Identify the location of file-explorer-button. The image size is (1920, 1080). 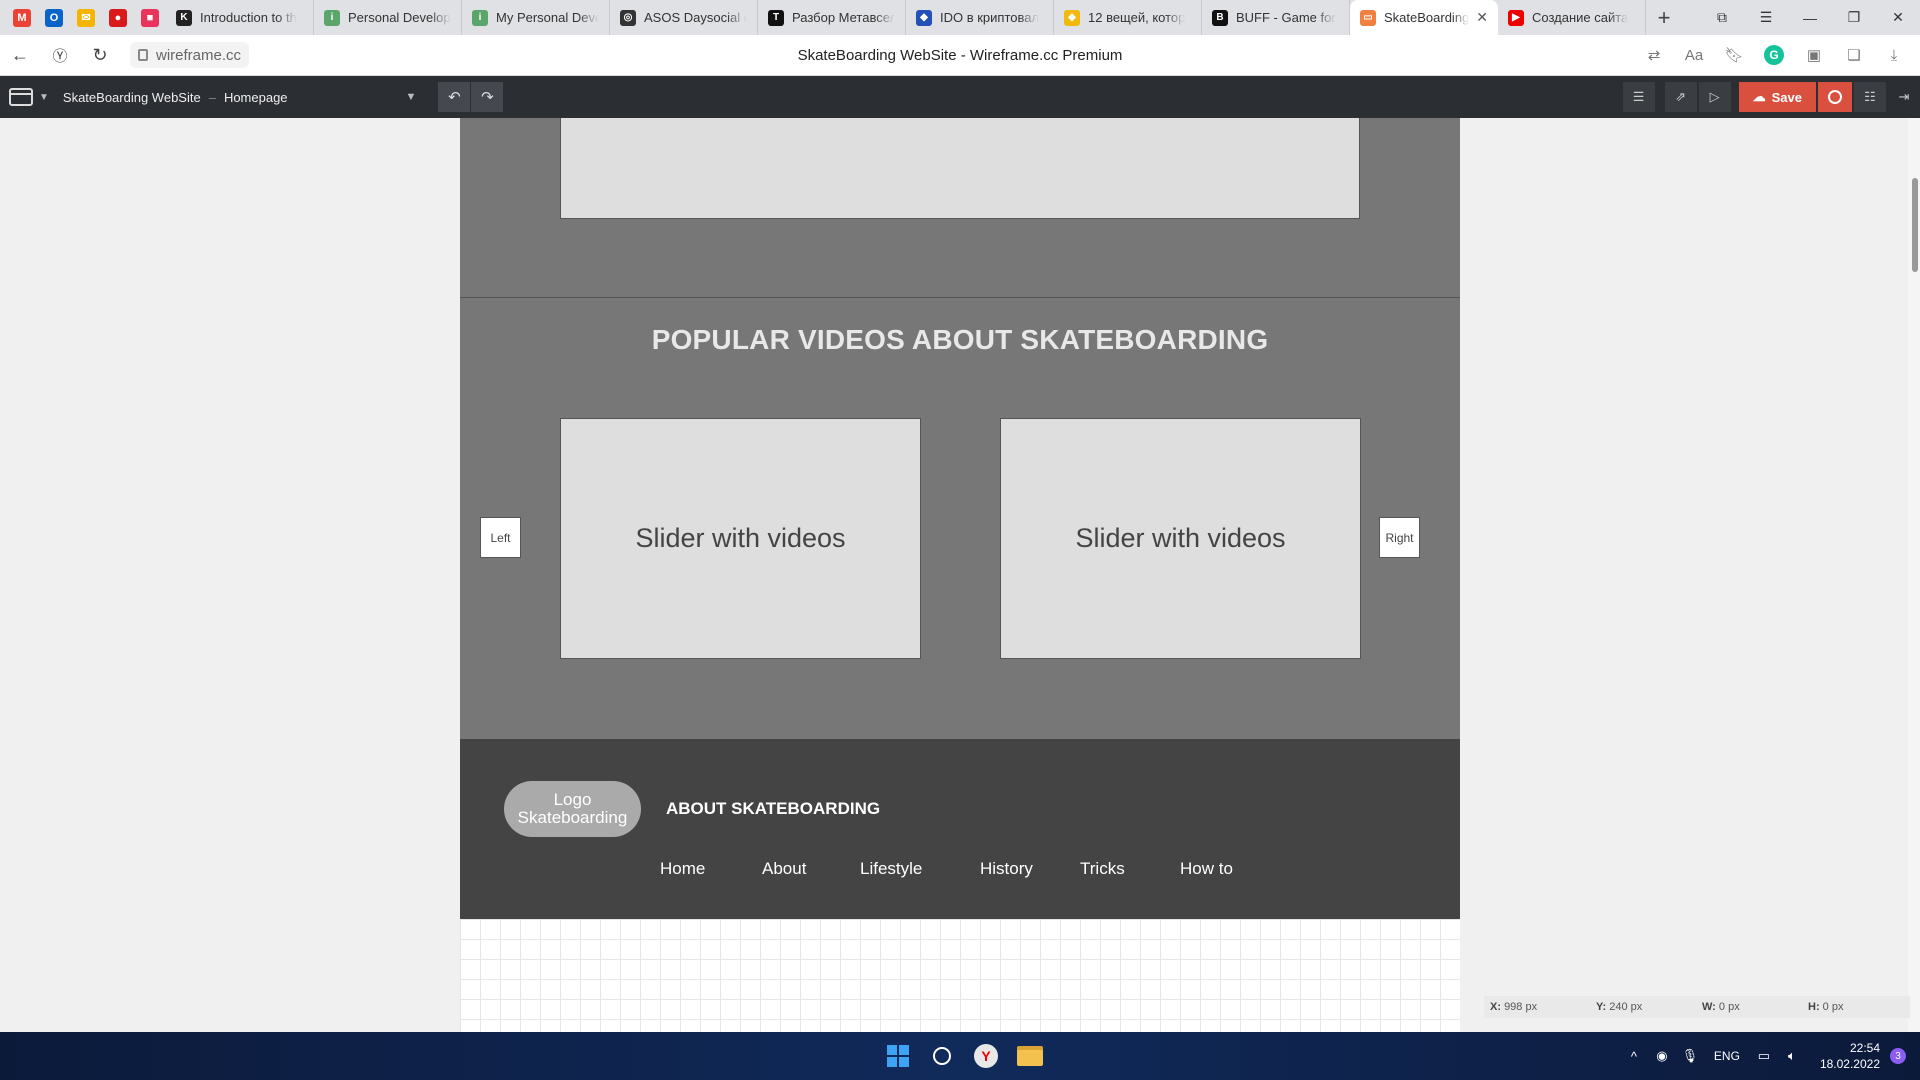
(1030, 1056).